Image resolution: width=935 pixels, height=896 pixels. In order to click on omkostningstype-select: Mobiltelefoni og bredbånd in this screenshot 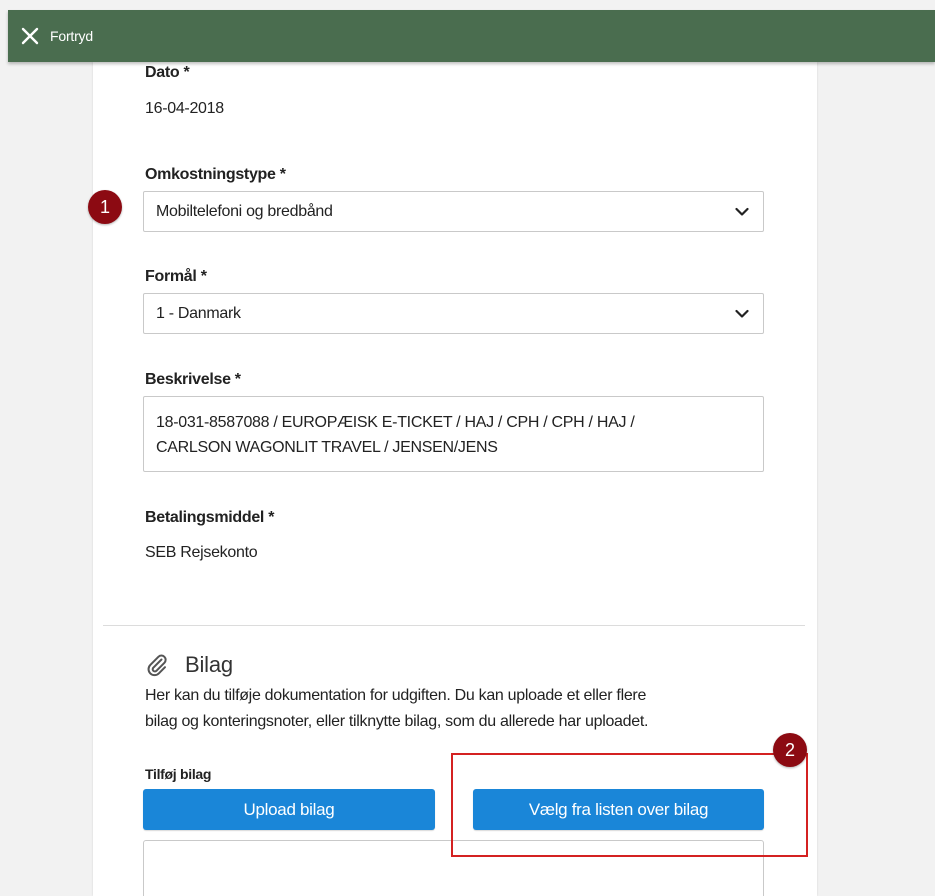, I will do `click(453, 211)`.